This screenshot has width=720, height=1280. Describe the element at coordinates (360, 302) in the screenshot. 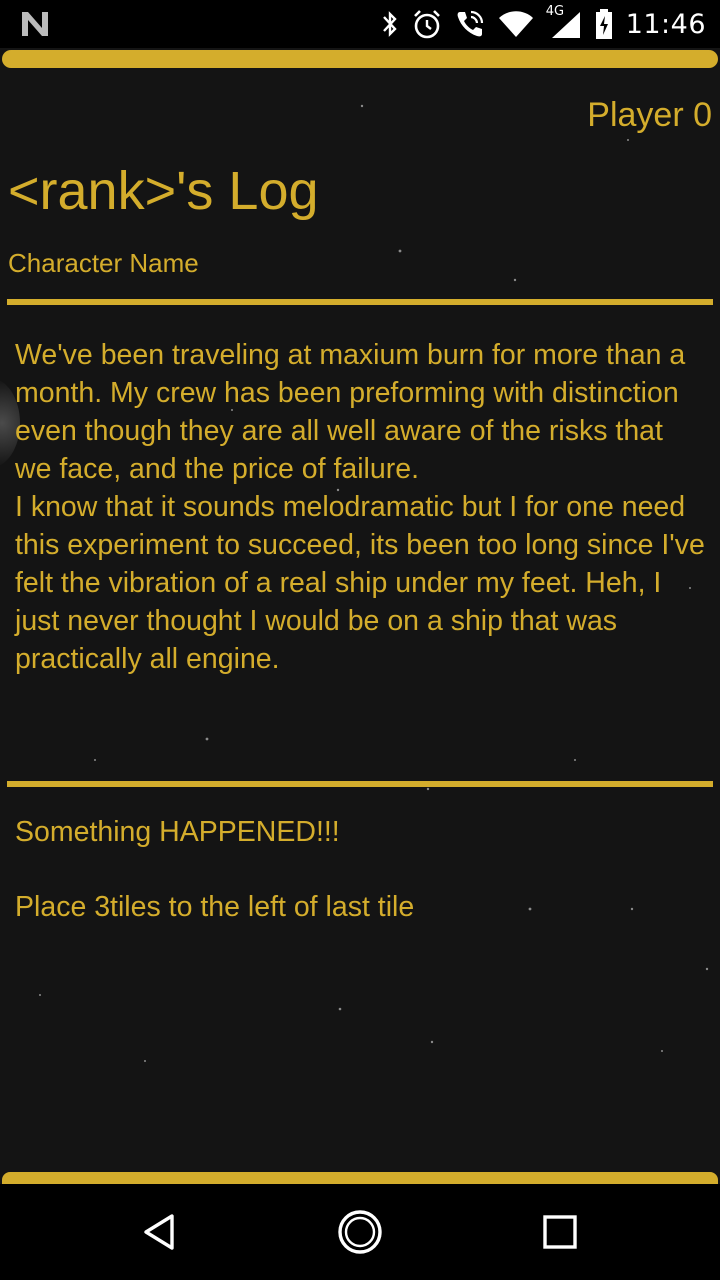

I see `divider-top` at that location.